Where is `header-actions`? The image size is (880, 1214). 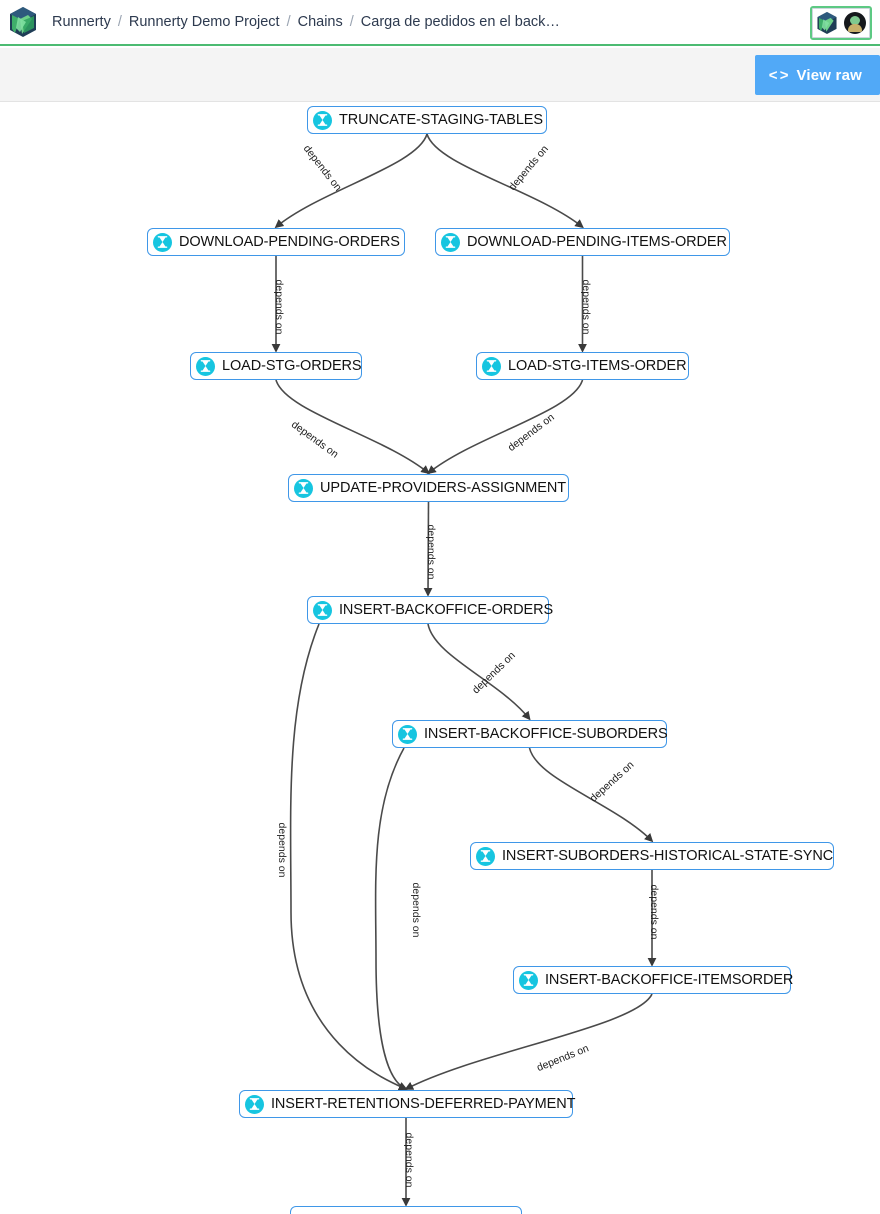
header-actions is located at coordinates (841, 23).